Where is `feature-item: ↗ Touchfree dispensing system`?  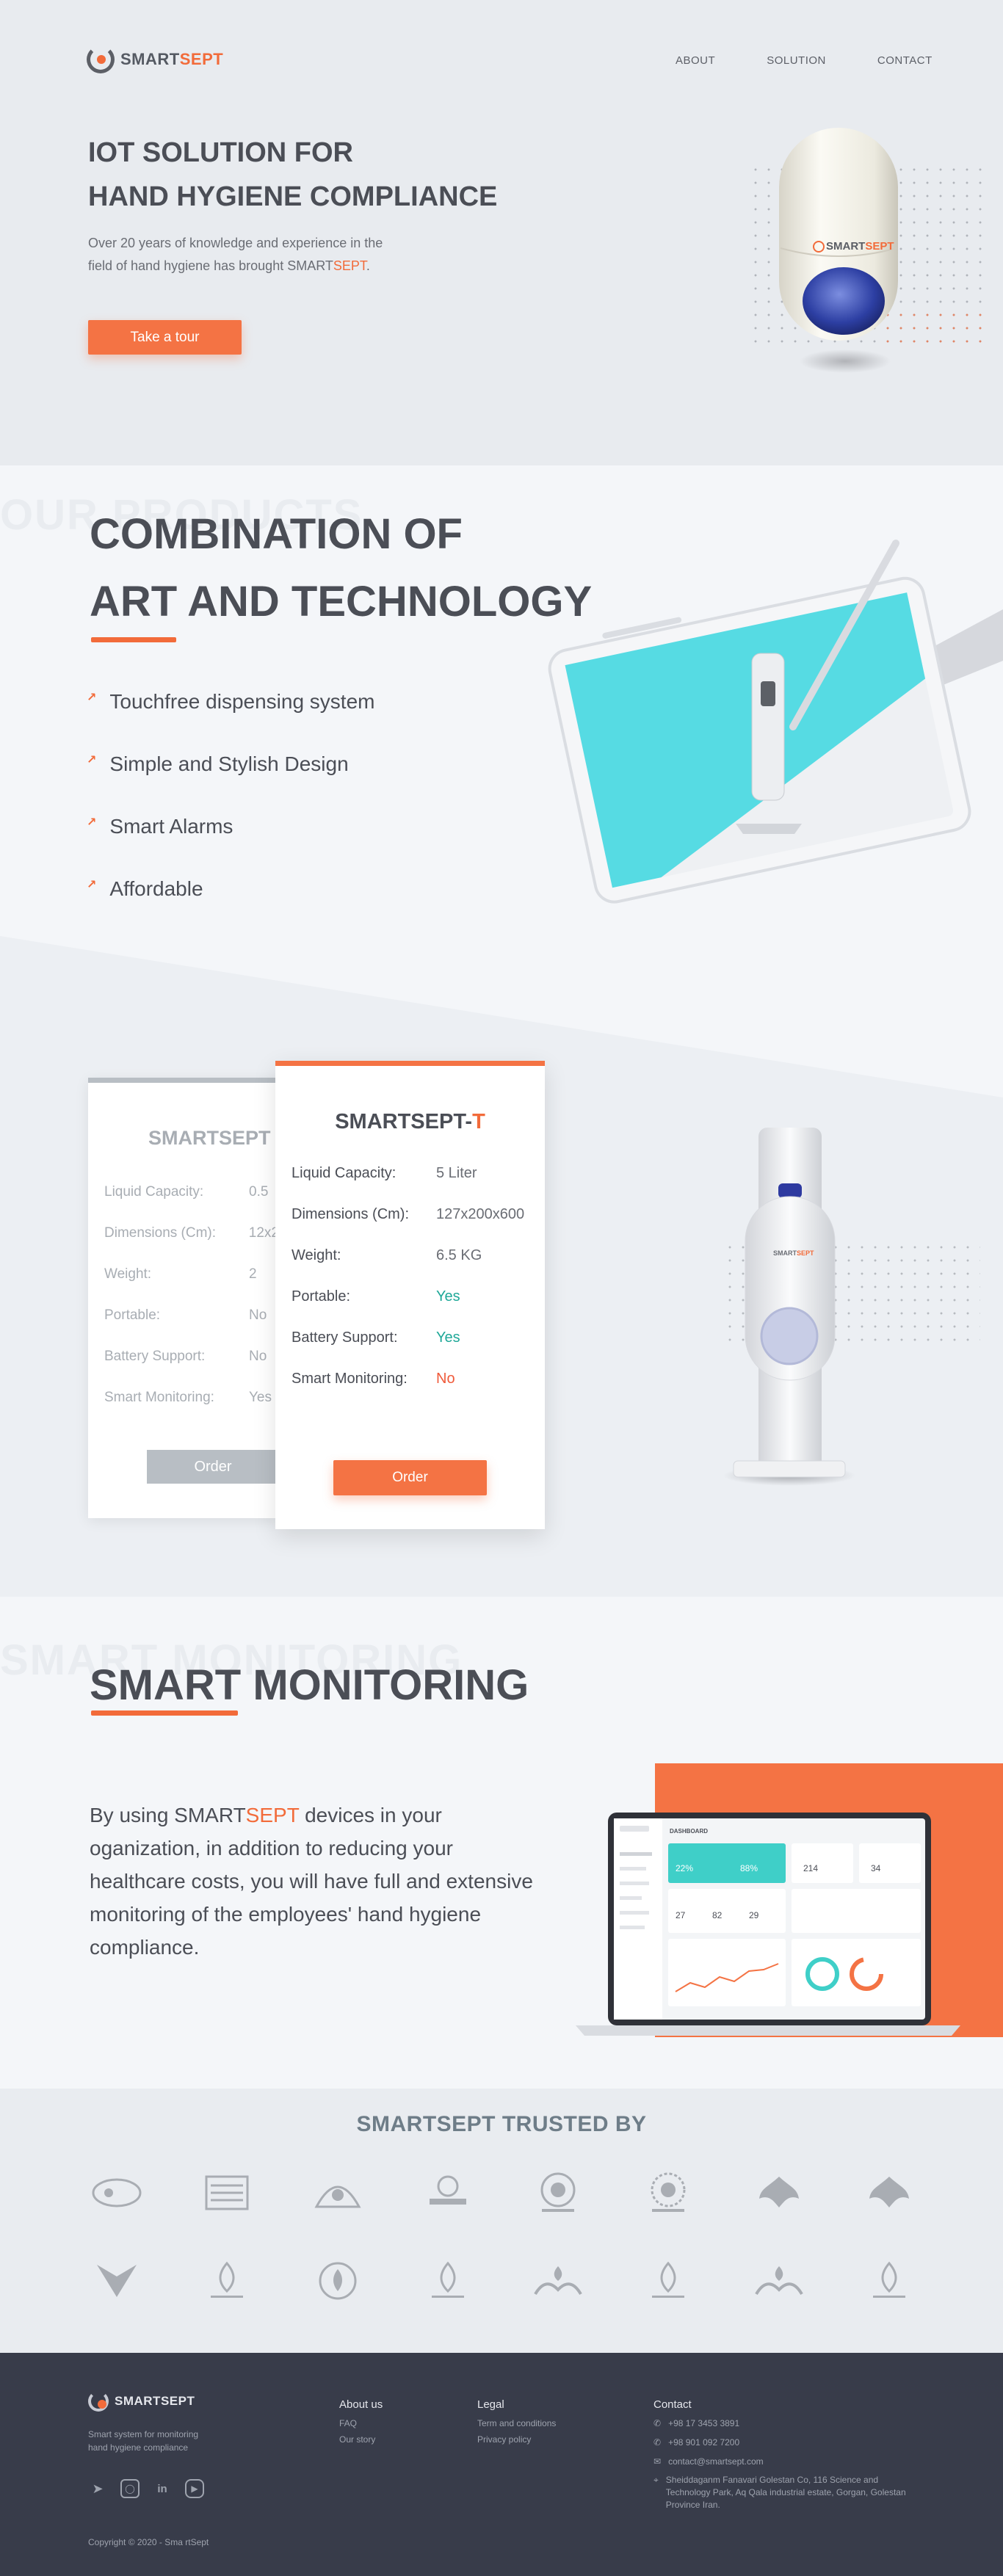 feature-item: ↗ Touchfree dispensing system is located at coordinates (231, 702).